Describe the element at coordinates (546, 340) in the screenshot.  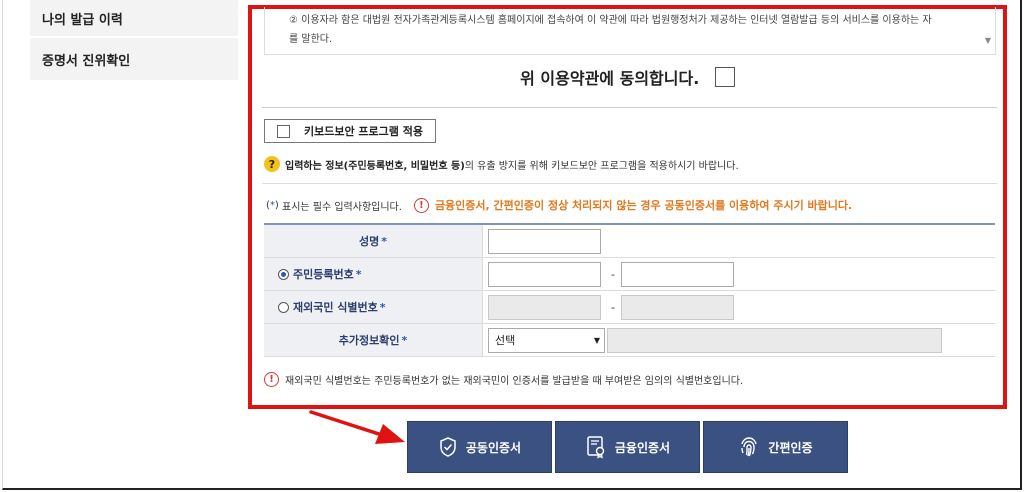
I see `extra-info-select: 선택 ▼` at that location.